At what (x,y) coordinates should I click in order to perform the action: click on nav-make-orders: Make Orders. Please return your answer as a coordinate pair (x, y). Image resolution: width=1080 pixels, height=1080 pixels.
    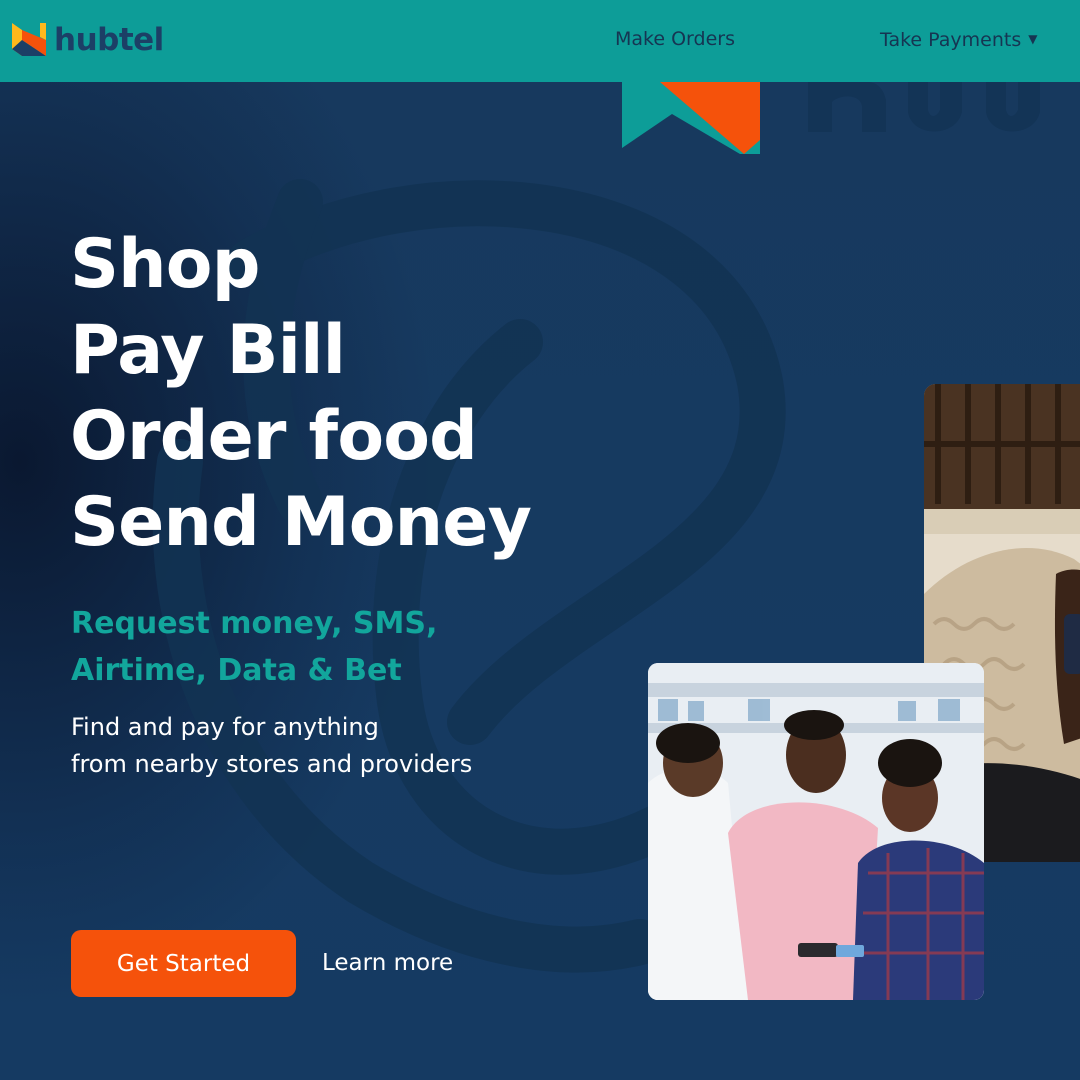
    Looking at the image, I should click on (675, 39).